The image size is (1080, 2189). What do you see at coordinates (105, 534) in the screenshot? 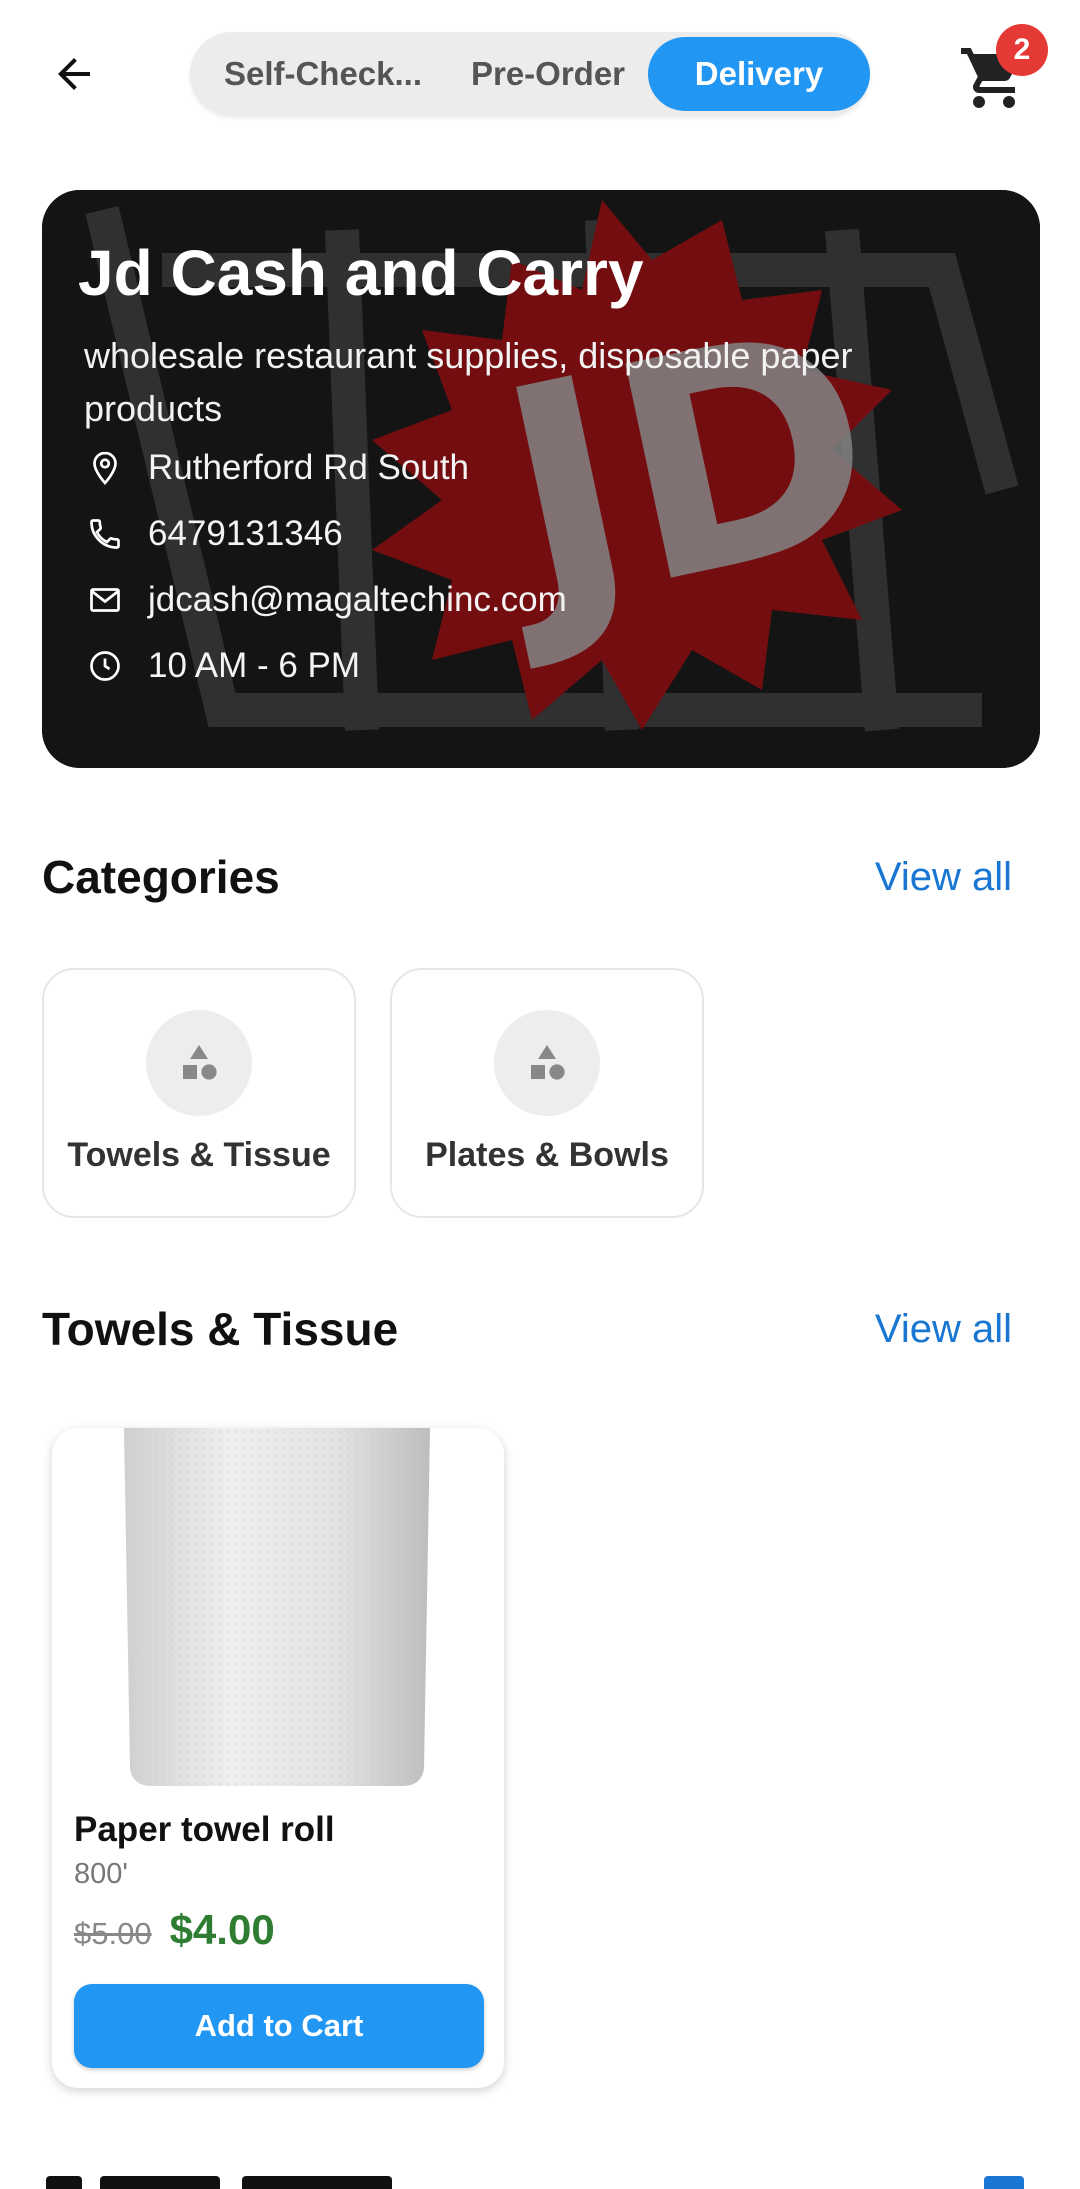
I see `phone-icon` at bounding box center [105, 534].